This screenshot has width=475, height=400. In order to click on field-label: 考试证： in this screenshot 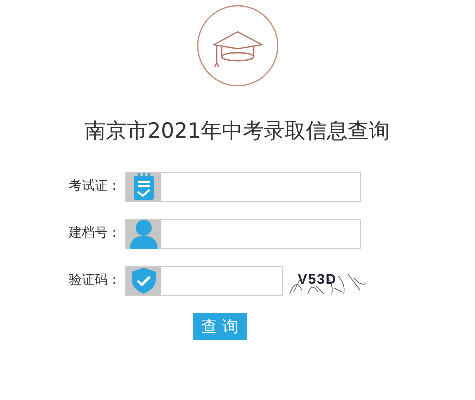, I will do `click(95, 187)`.